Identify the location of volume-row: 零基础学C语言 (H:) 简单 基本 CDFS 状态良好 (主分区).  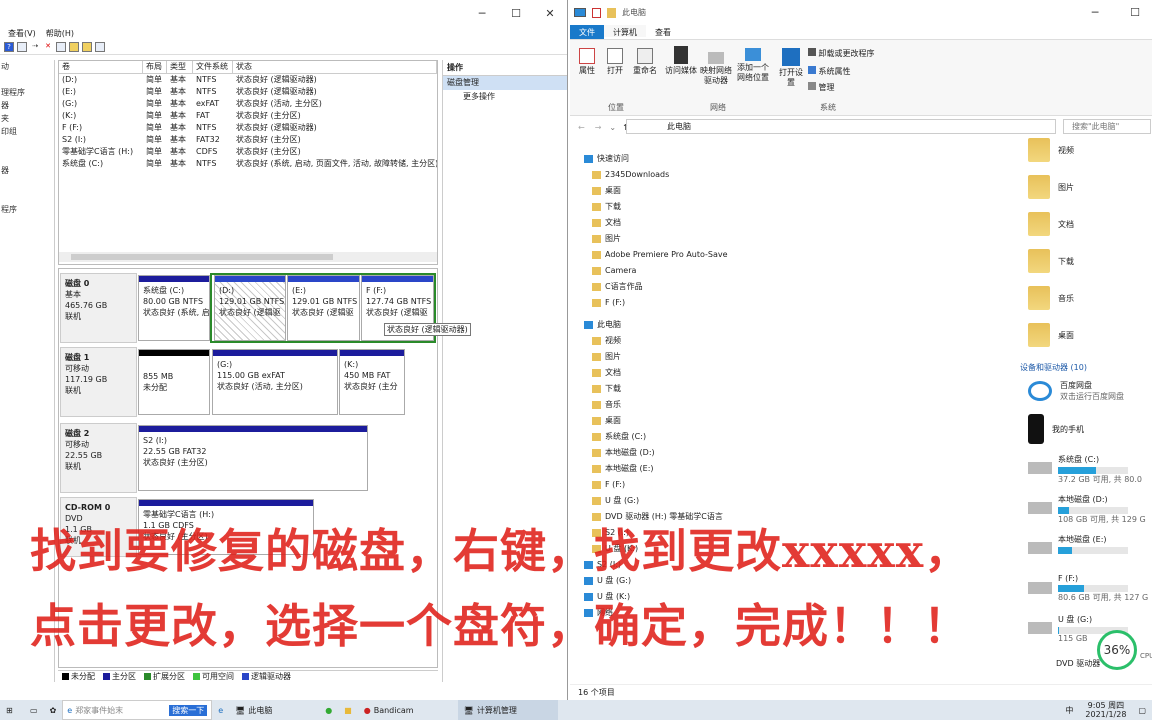
(248, 152).